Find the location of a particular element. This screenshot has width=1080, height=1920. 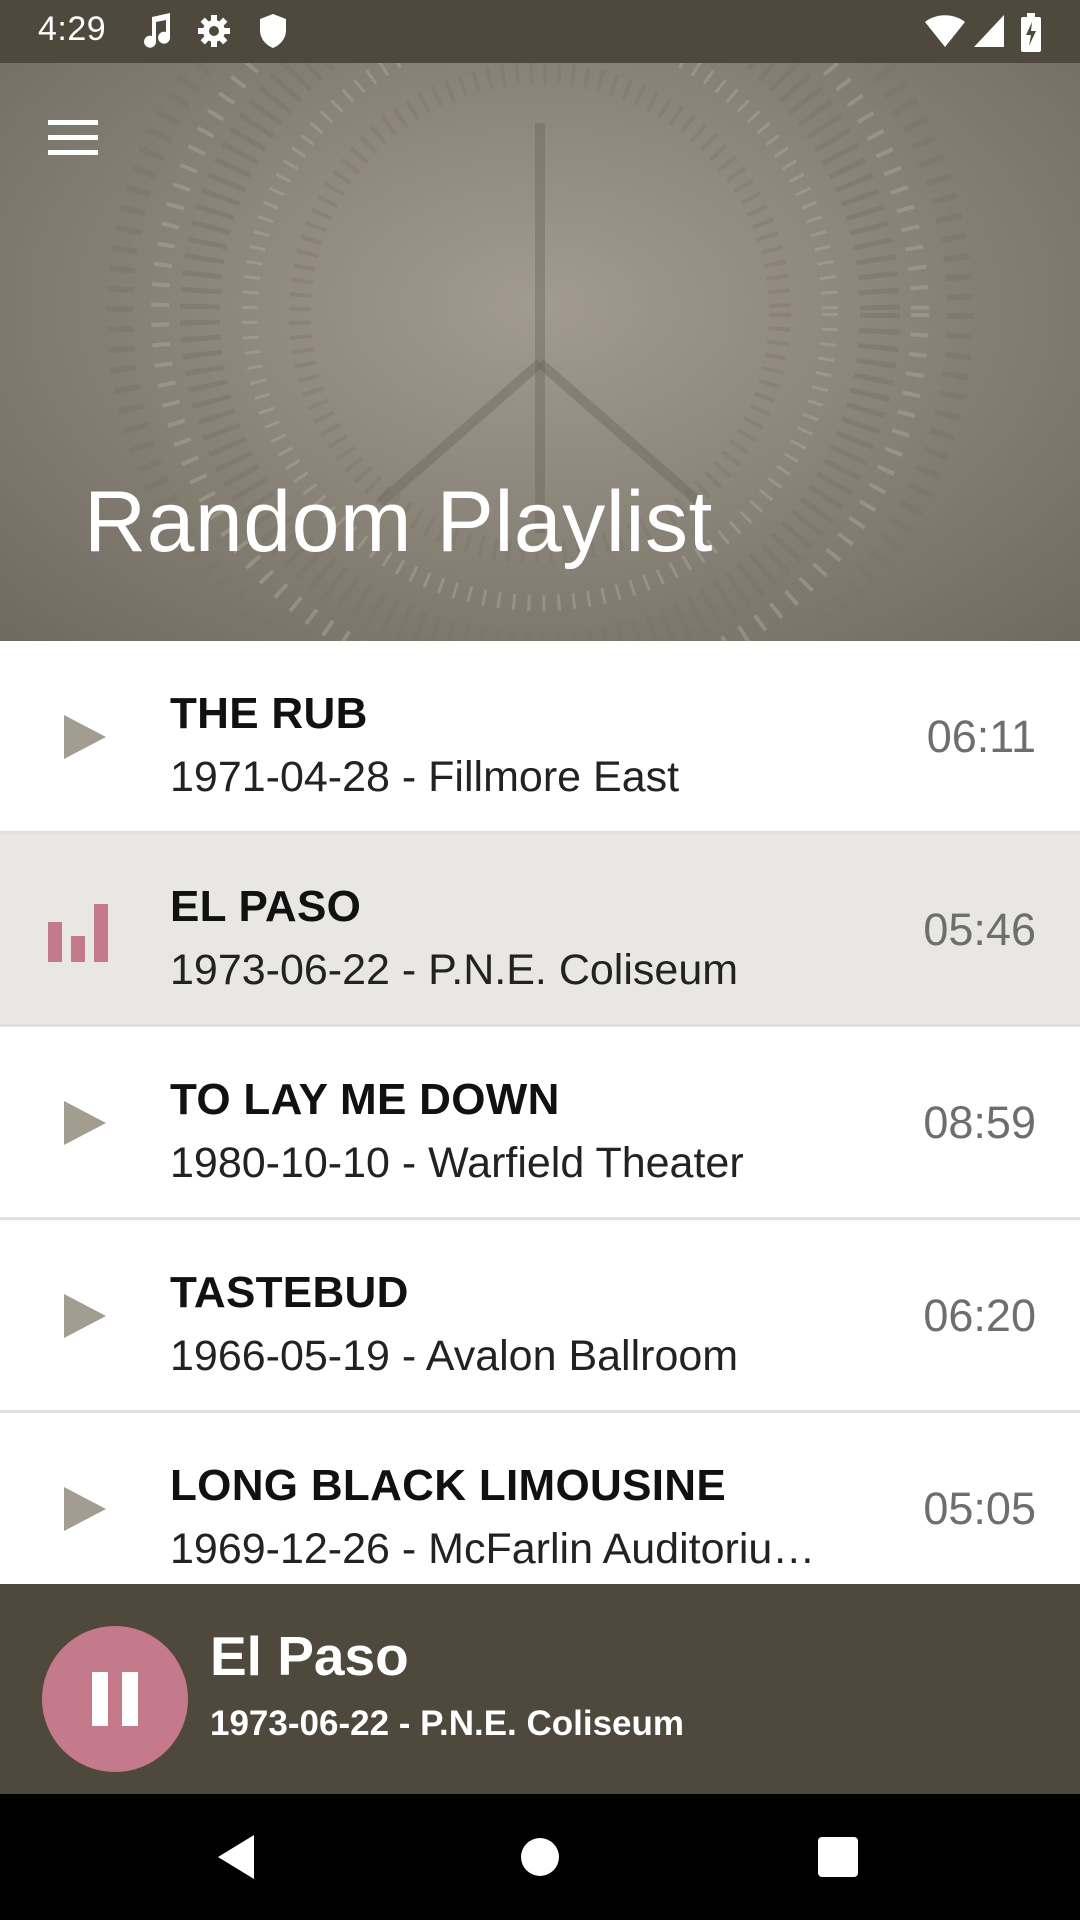

track-duration: 05:05 is located at coordinates (979, 1508).